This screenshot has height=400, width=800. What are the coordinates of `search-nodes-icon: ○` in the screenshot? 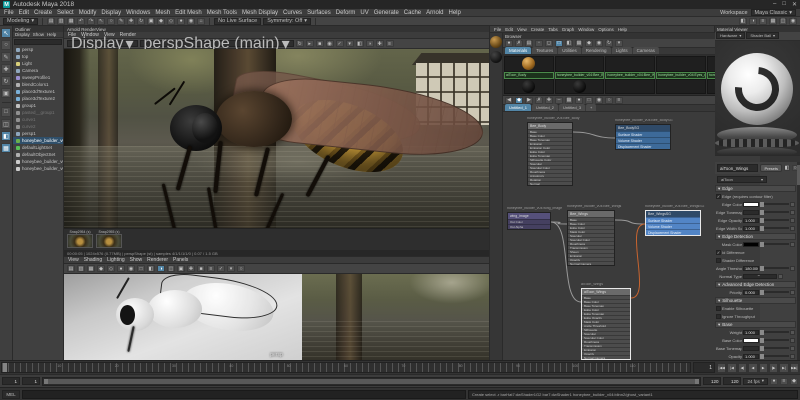 It's located at (609, 100).